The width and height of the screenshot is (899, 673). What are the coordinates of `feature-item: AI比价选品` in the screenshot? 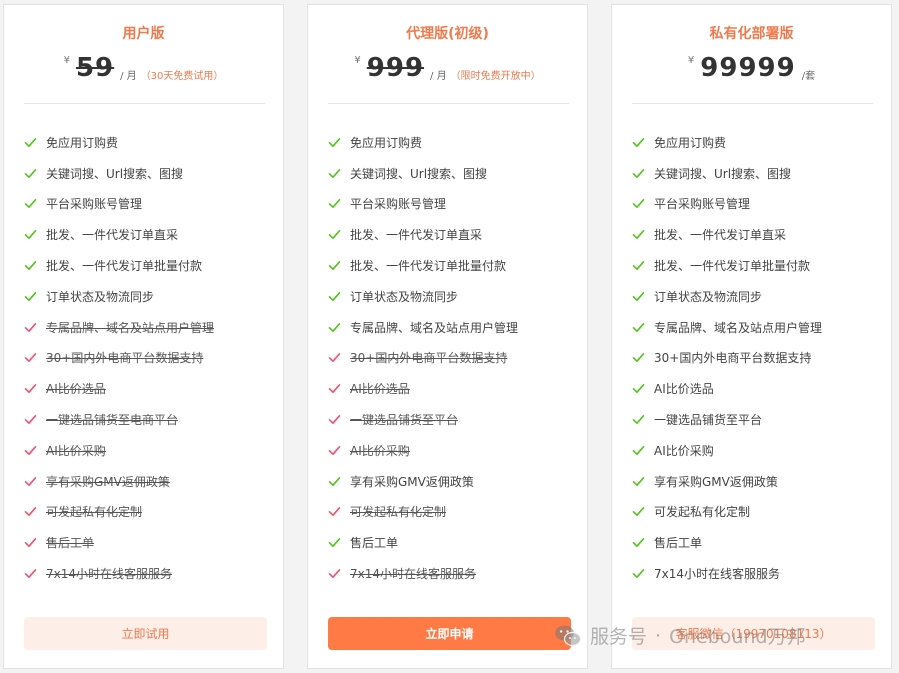 It's located at (756, 388).